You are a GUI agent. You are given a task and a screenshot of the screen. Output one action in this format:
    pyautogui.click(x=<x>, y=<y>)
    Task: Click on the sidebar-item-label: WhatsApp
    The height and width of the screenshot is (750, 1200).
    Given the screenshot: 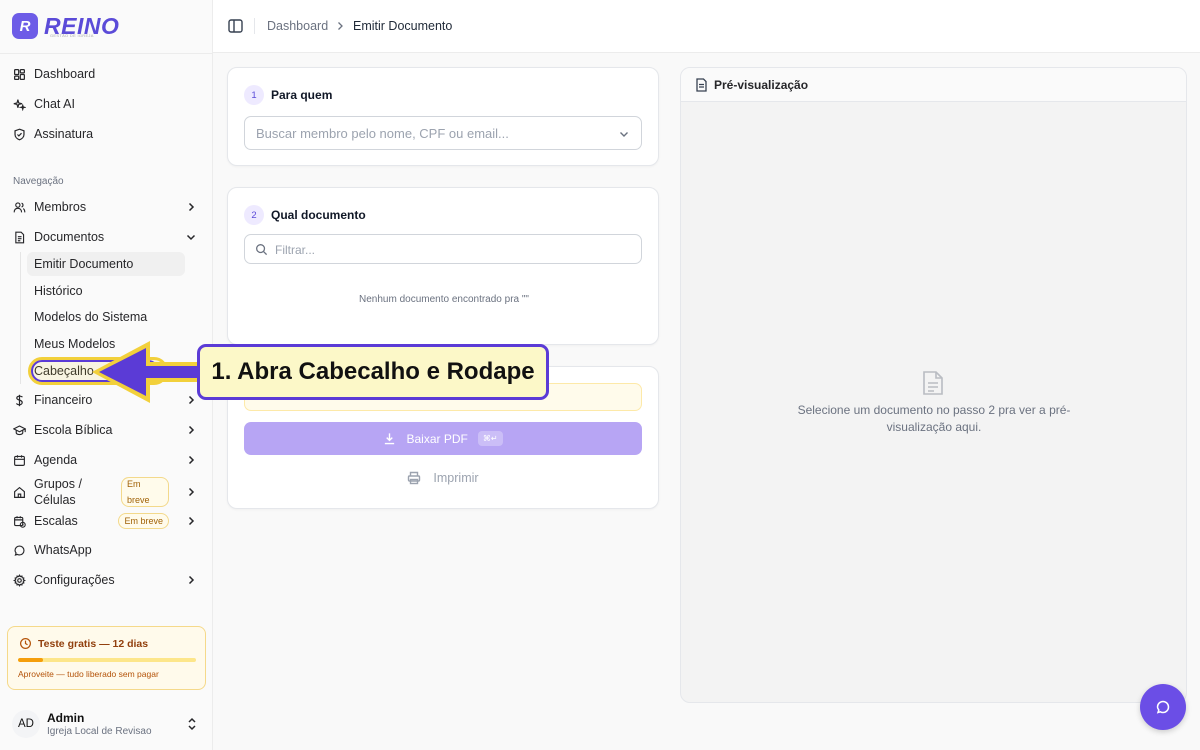 What is the action you would take?
    pyautogui.click(x=63, y=550)
    